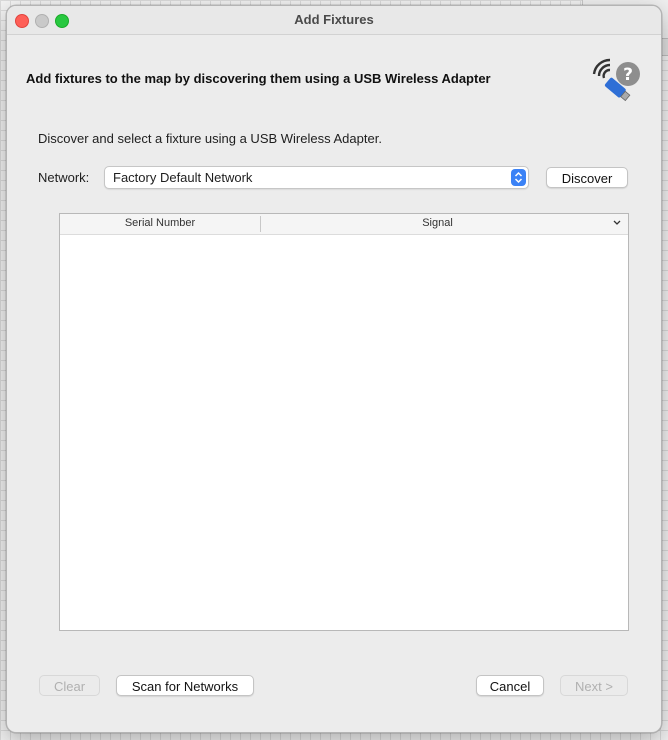 Image resolution: width=668 pixels, height=740 pixels. I want to click on title-bar: Add Fixtures, so click(334, 20).